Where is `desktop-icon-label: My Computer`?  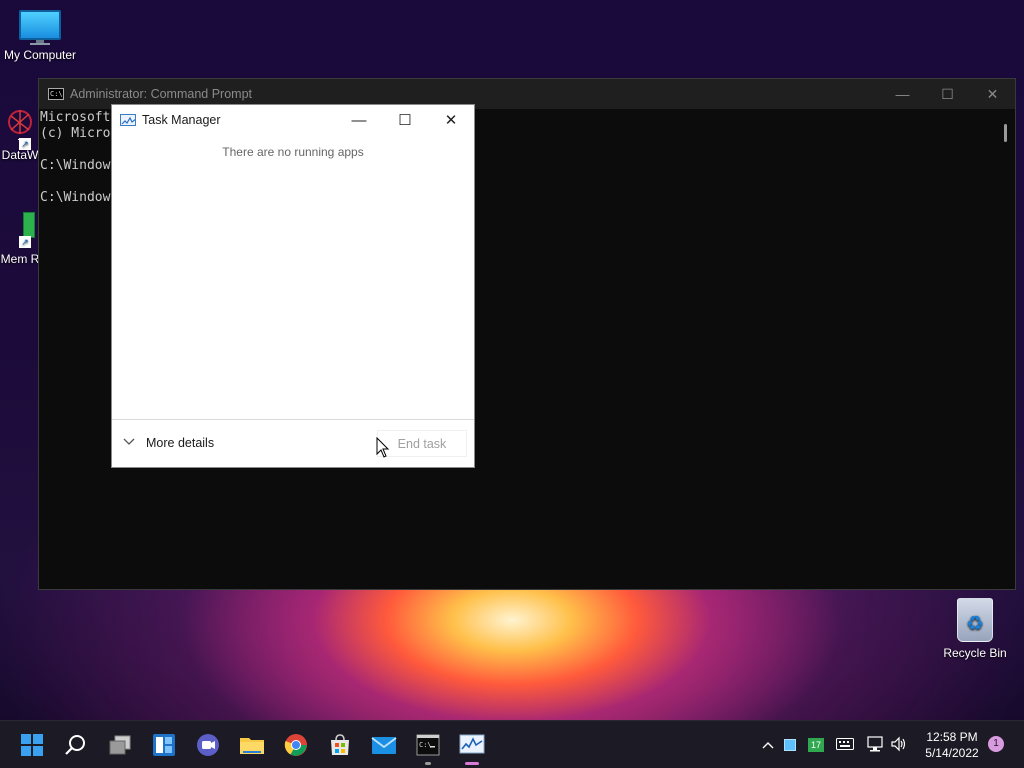 desktop-icon-label: My Computer is located at coordinates (40, 55).